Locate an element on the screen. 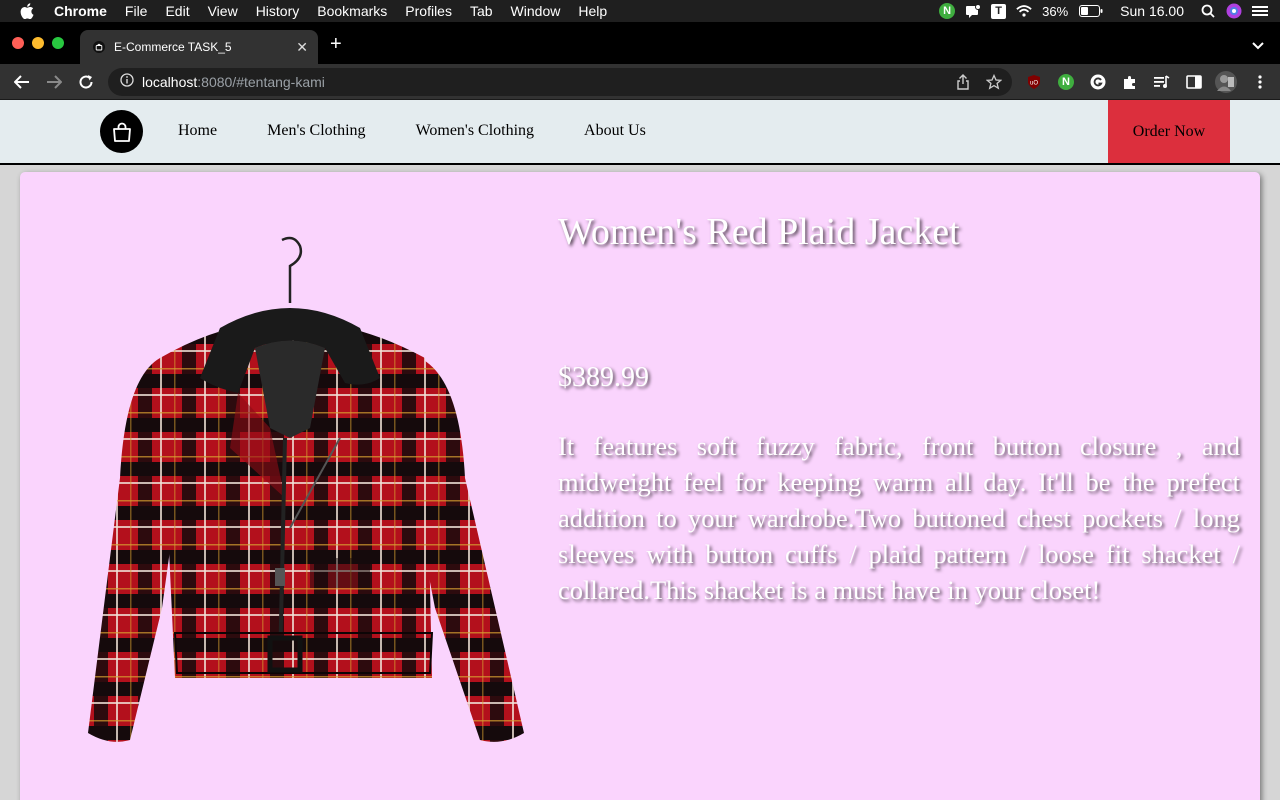  battery-icon is located at coordinates (1091, 11).